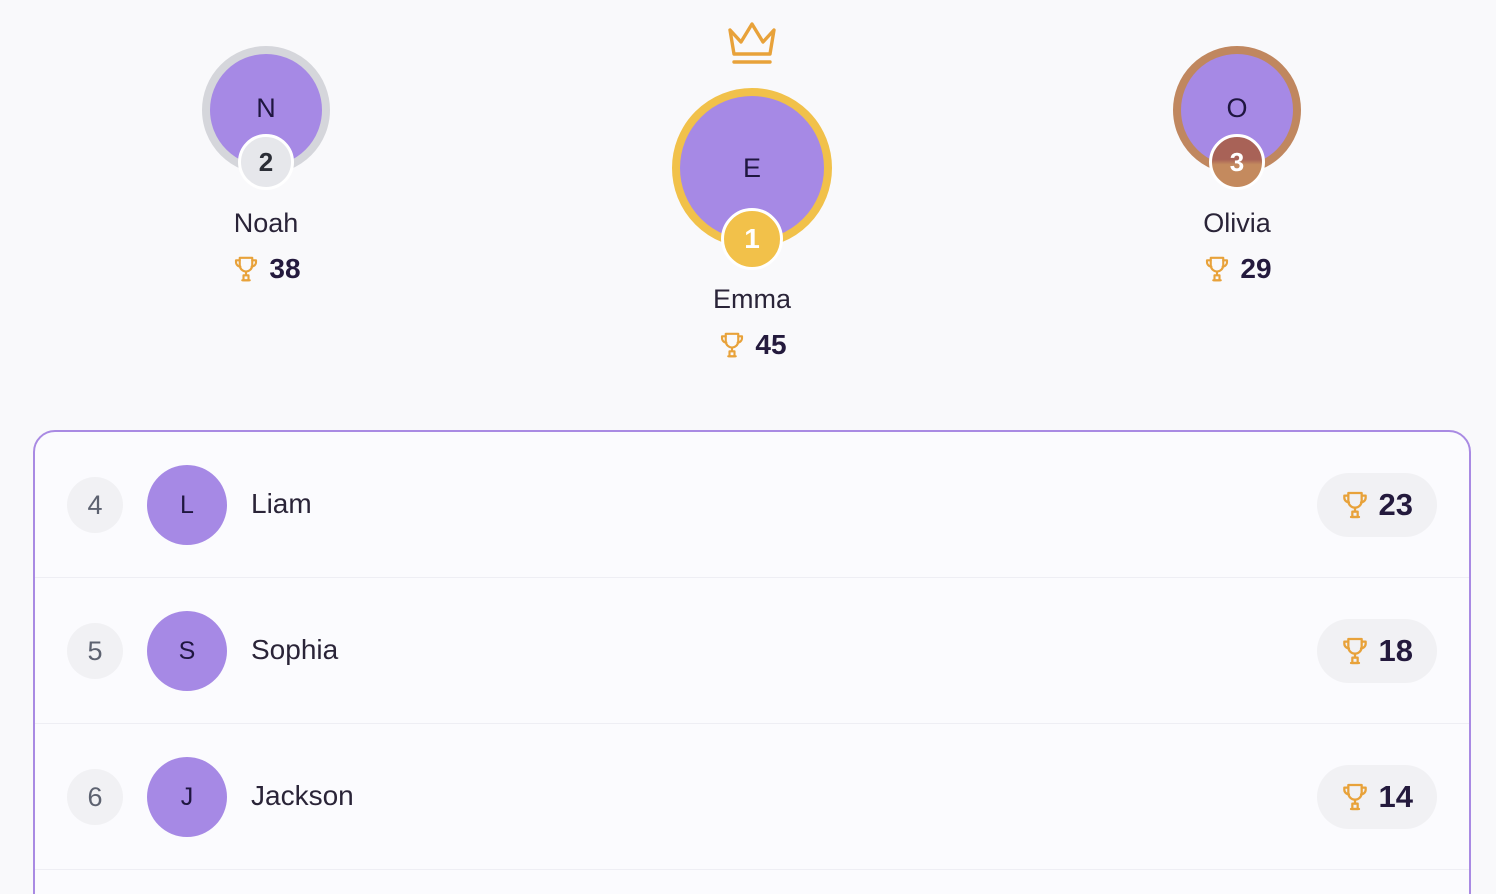  Describe the element at coordinates (1376, 651) in the screenshot. I see `score-pill: 18` at that location.